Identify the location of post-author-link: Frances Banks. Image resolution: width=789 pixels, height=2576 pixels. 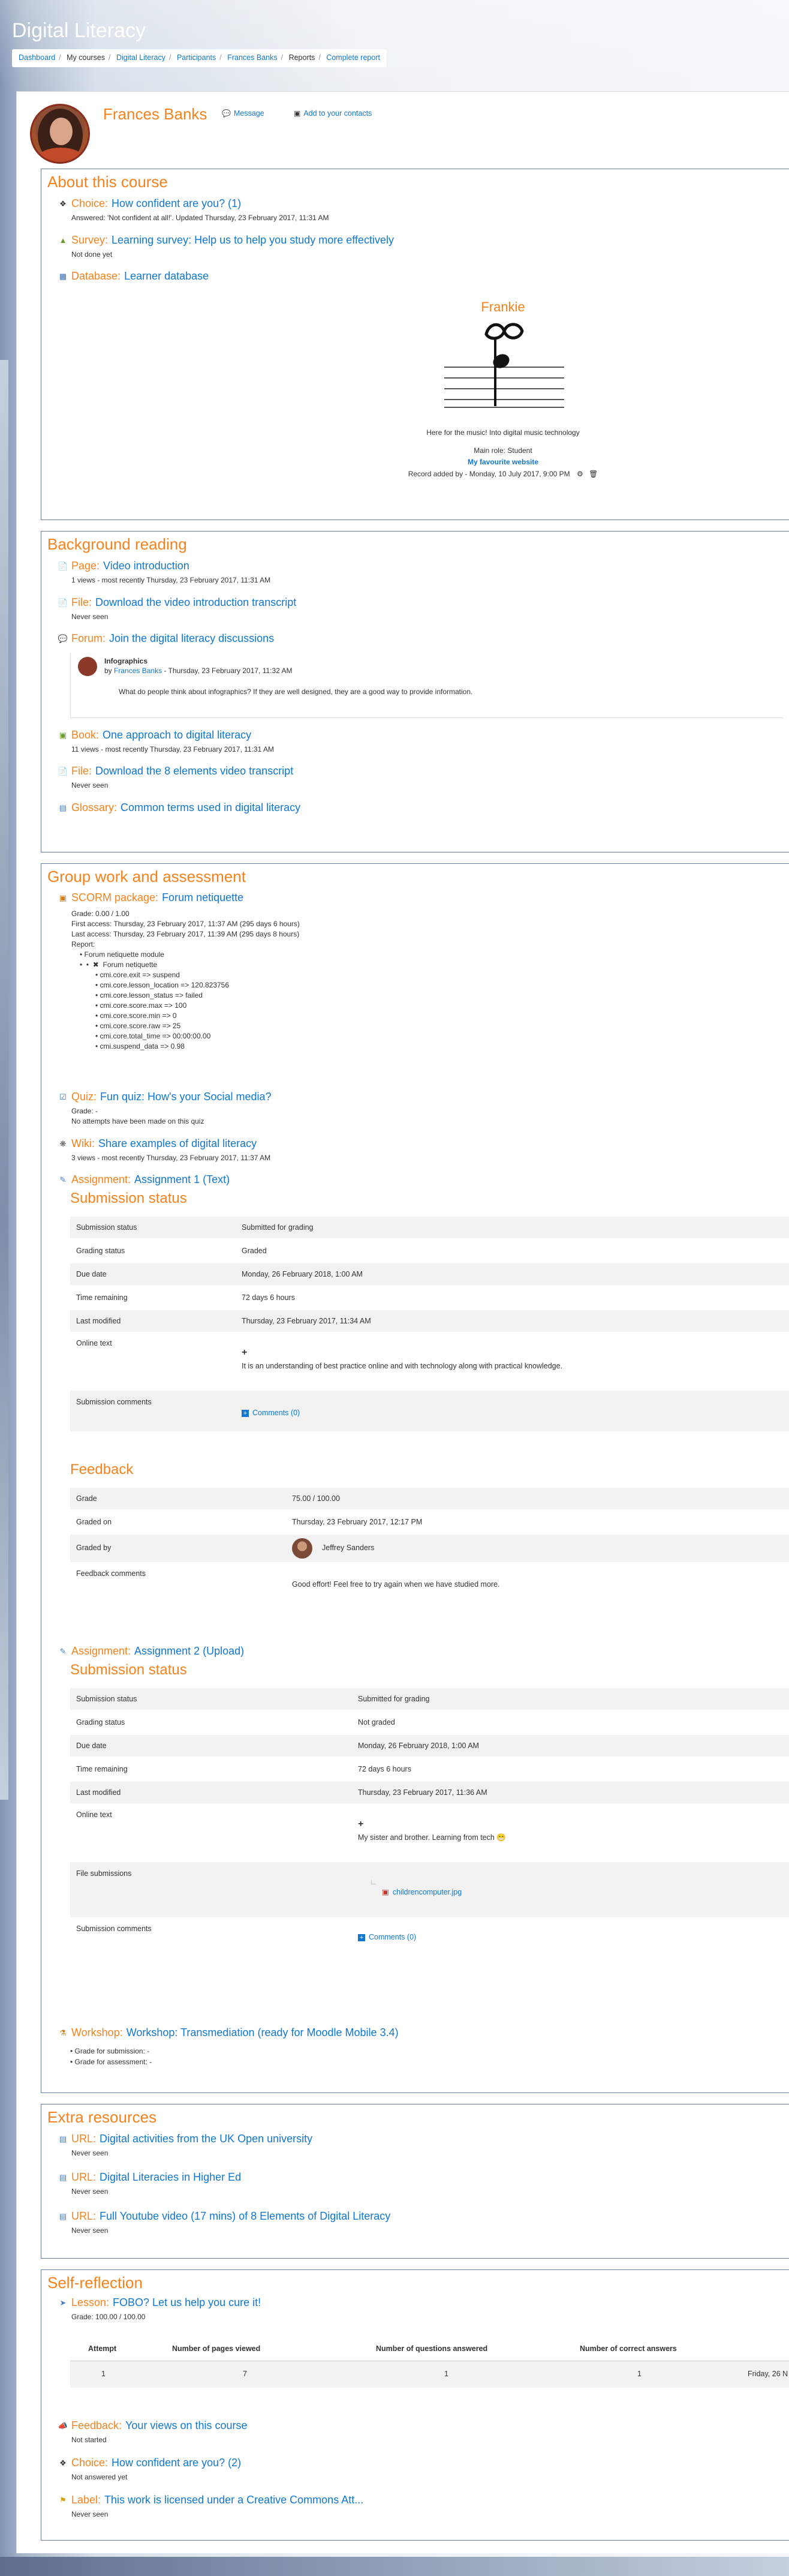
(138, 671).